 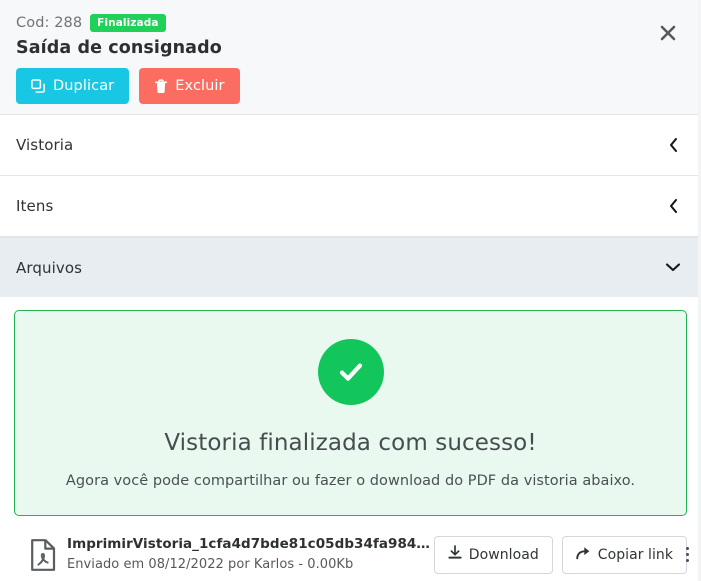 I want to click on file-actions: Download Copiar link, so click(x=560, y=554).